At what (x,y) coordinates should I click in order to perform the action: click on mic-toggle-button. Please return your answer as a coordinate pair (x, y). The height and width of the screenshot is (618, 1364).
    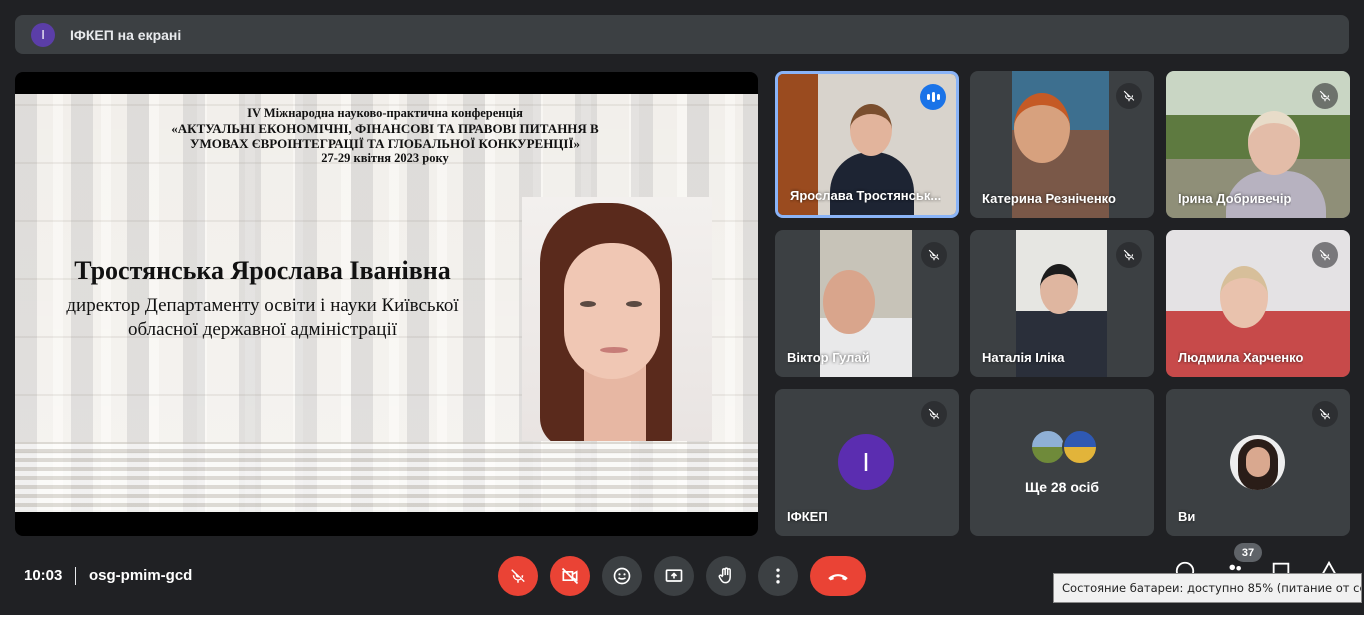
    Looking at the image, I should click on (518, 576).